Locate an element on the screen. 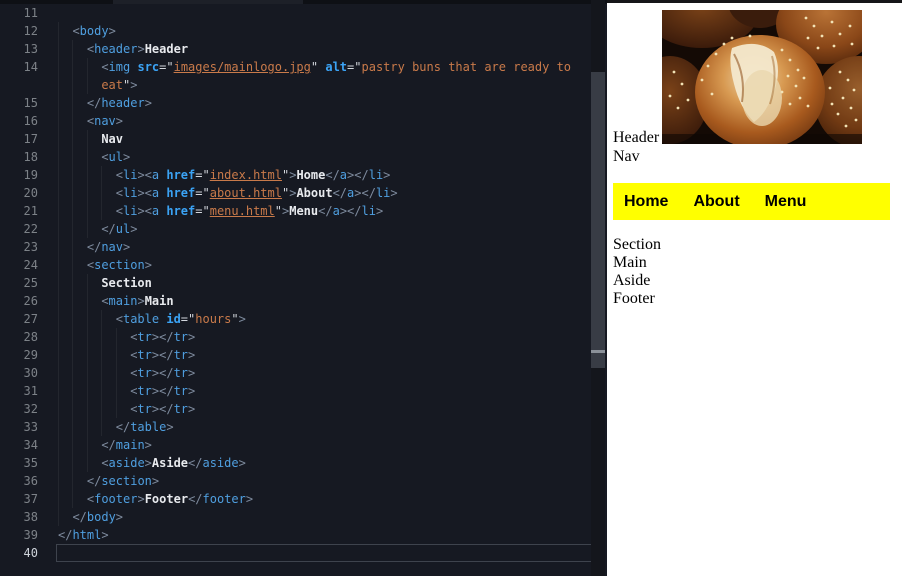 This screenshot has height=576, width=902. code-line: 37 <footer>Footer</footer> is located at coordinates (295, 499).